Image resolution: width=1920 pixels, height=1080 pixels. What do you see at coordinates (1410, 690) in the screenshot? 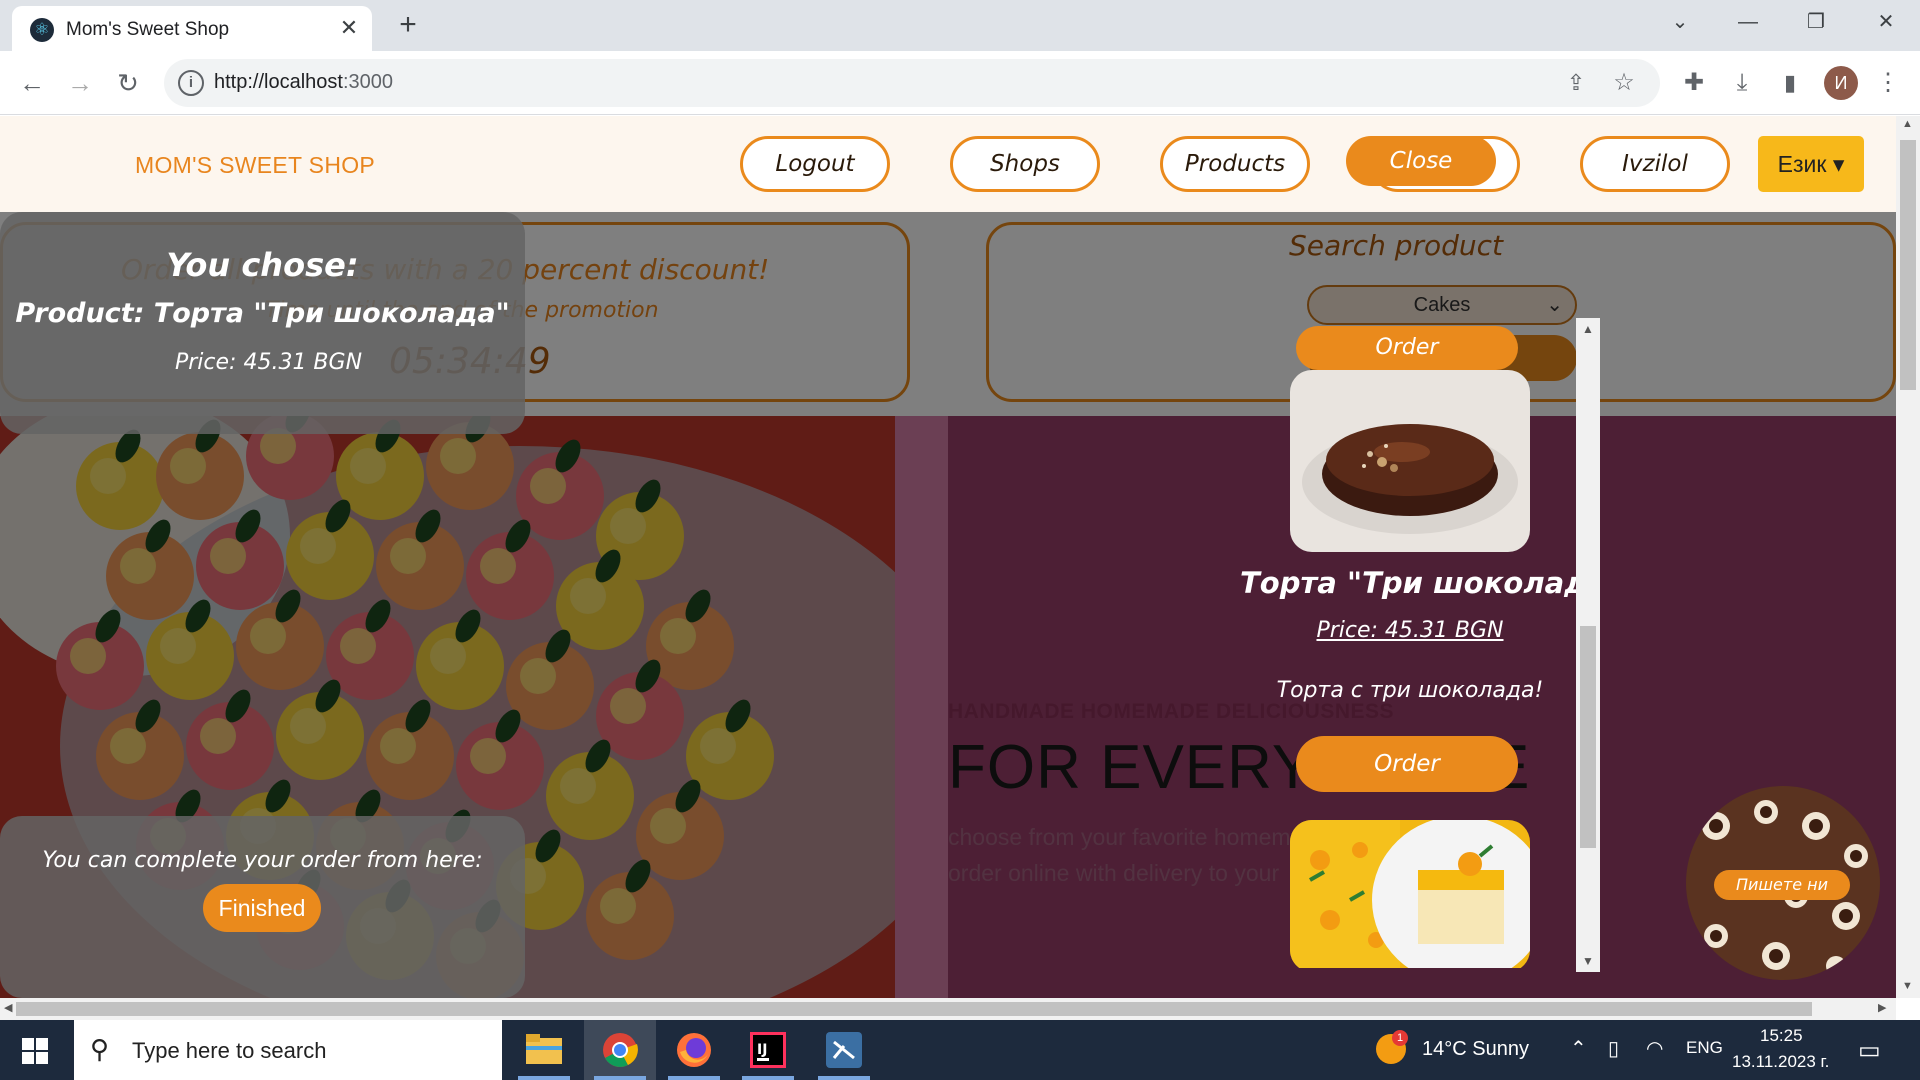
I see `modal-product-description: Торта с три шоколада!` at bounding box center [1410, 690].